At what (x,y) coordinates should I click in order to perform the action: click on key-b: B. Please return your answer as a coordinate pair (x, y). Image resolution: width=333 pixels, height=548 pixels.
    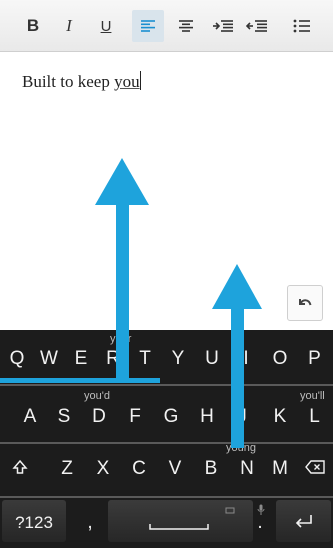
    Looking at the image, I should click on (211, 467).